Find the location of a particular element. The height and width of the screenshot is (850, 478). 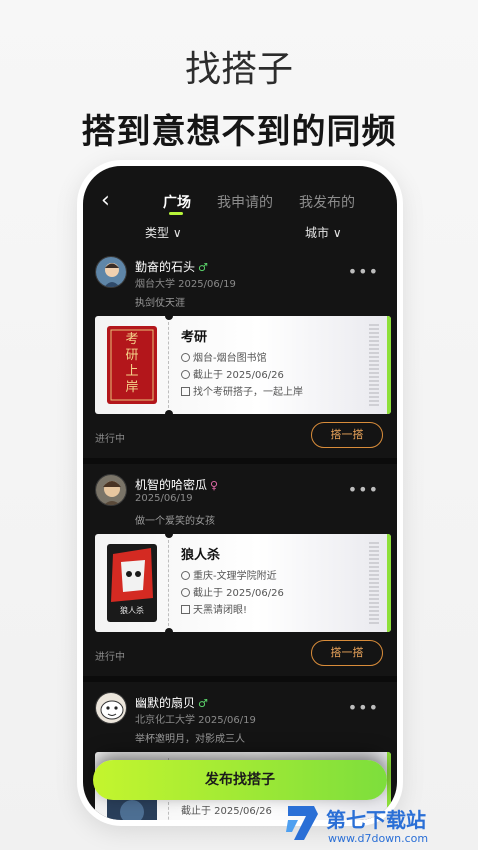

username: 幽默的扇贝 ♂ is located at coordinates (171, 702).